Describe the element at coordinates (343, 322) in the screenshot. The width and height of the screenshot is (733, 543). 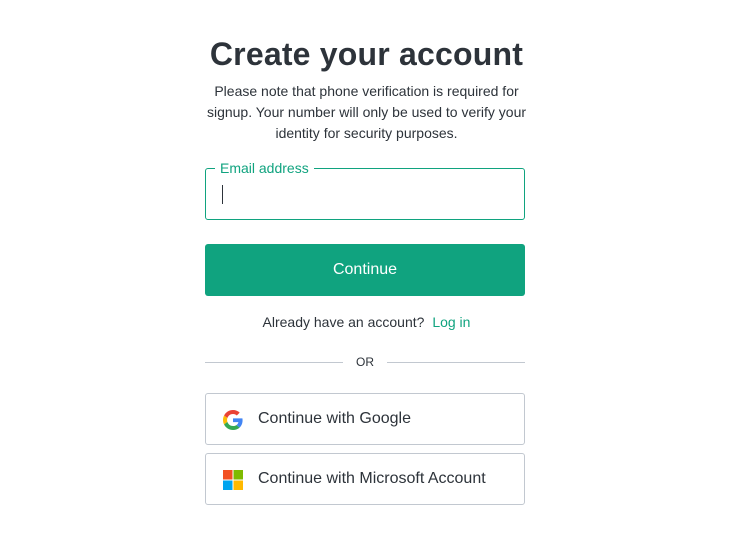
I see `login-prompt-text: Already have an account?` at that location.